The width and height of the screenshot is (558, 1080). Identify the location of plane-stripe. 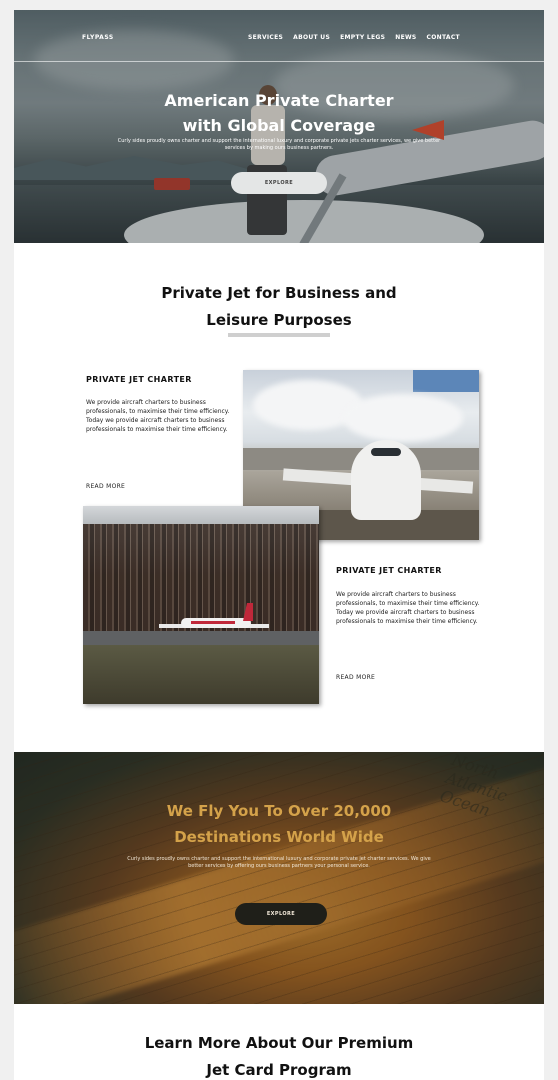
(213, 622).